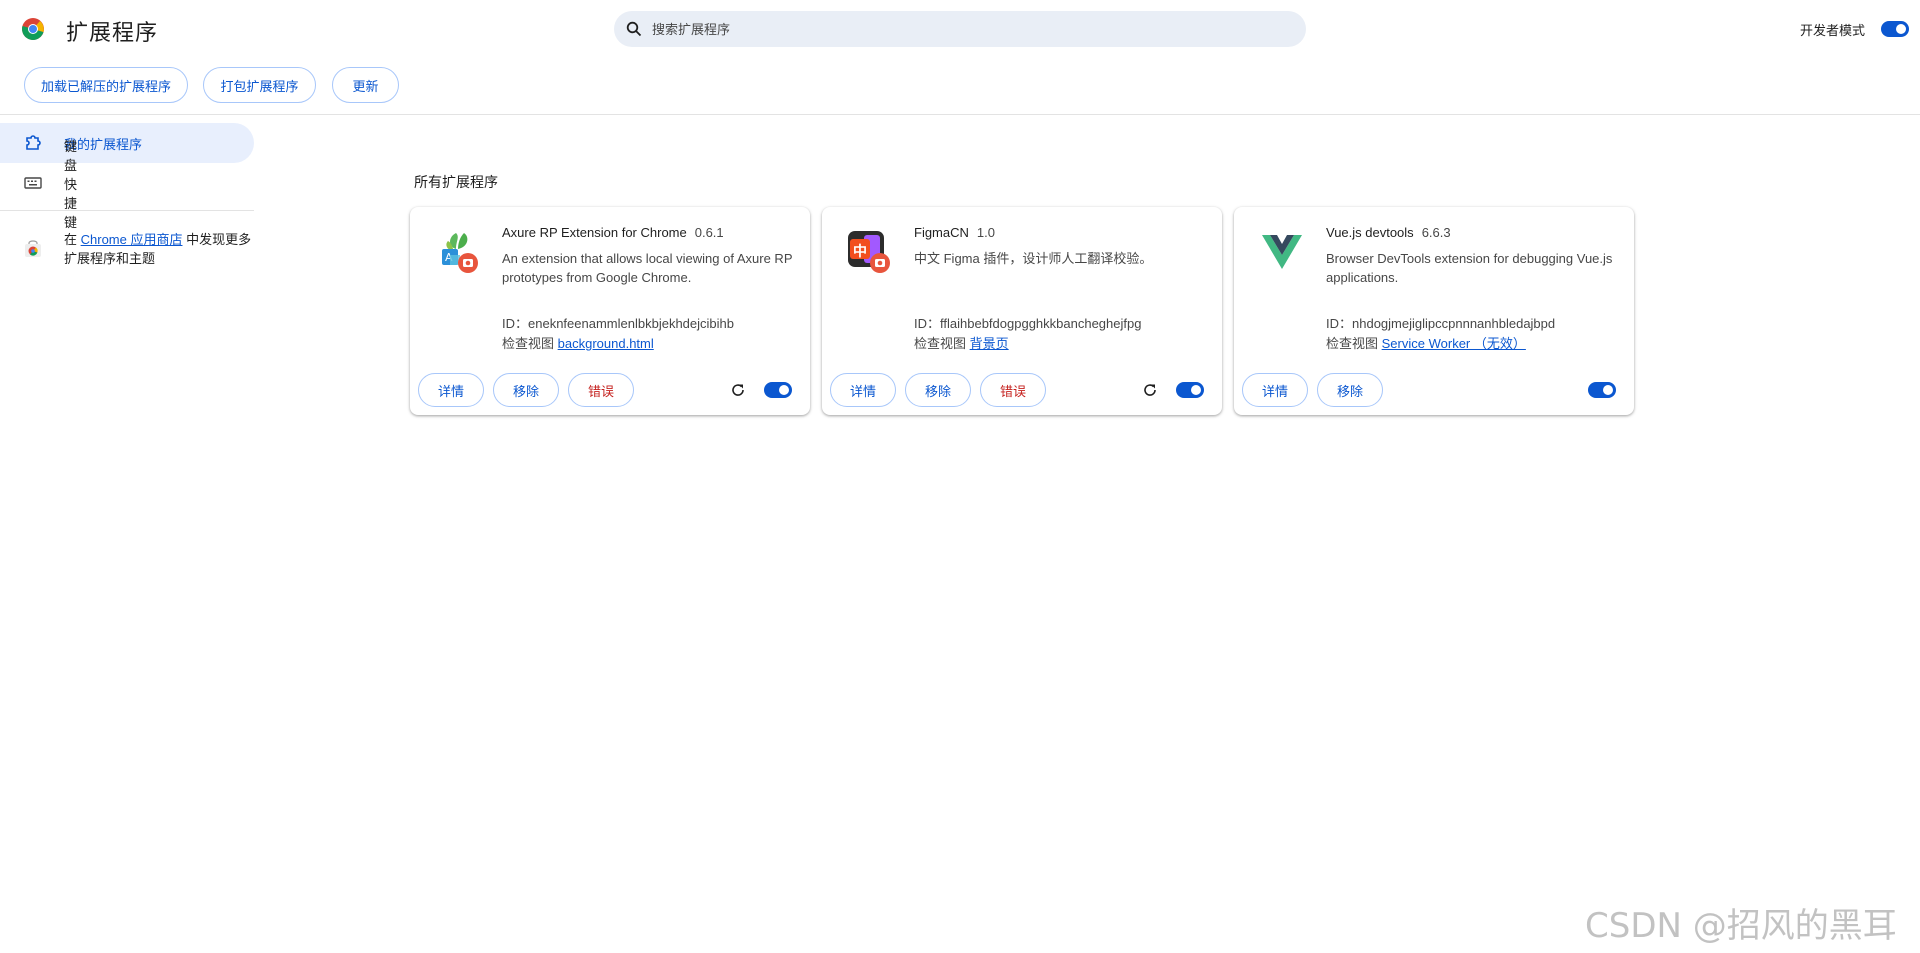 This screenshot has width=1920, height=953. Describe the element at coordinates (606, 343) in the screenshot. I see `inspect-view-link: background.html` at that location.